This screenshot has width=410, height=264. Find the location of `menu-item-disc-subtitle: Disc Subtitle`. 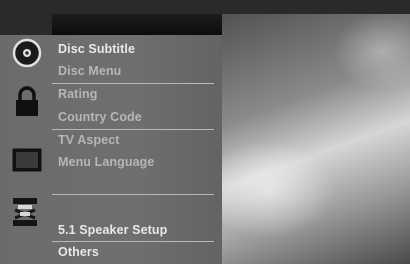

menu-item-disc-subtitle: Disc Subtitle is located at coordinates (96, 49).